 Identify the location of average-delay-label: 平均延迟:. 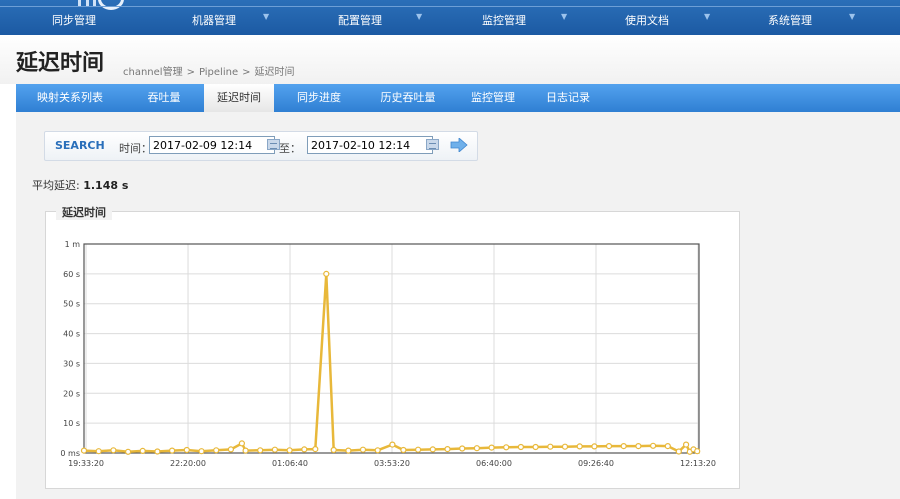
(56, 185).